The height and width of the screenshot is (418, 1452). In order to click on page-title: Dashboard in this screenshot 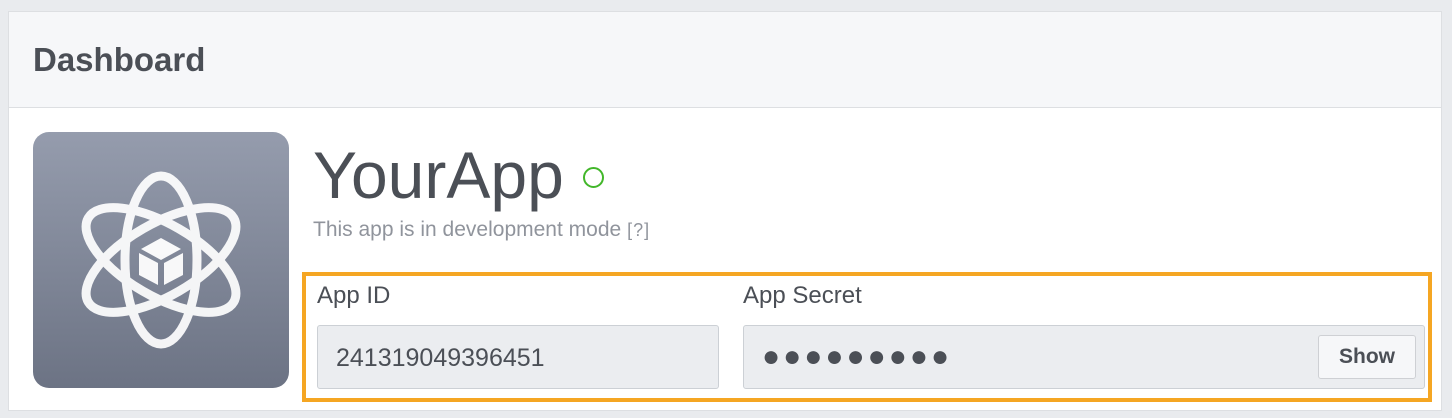, I will do `click(119, 59)`.